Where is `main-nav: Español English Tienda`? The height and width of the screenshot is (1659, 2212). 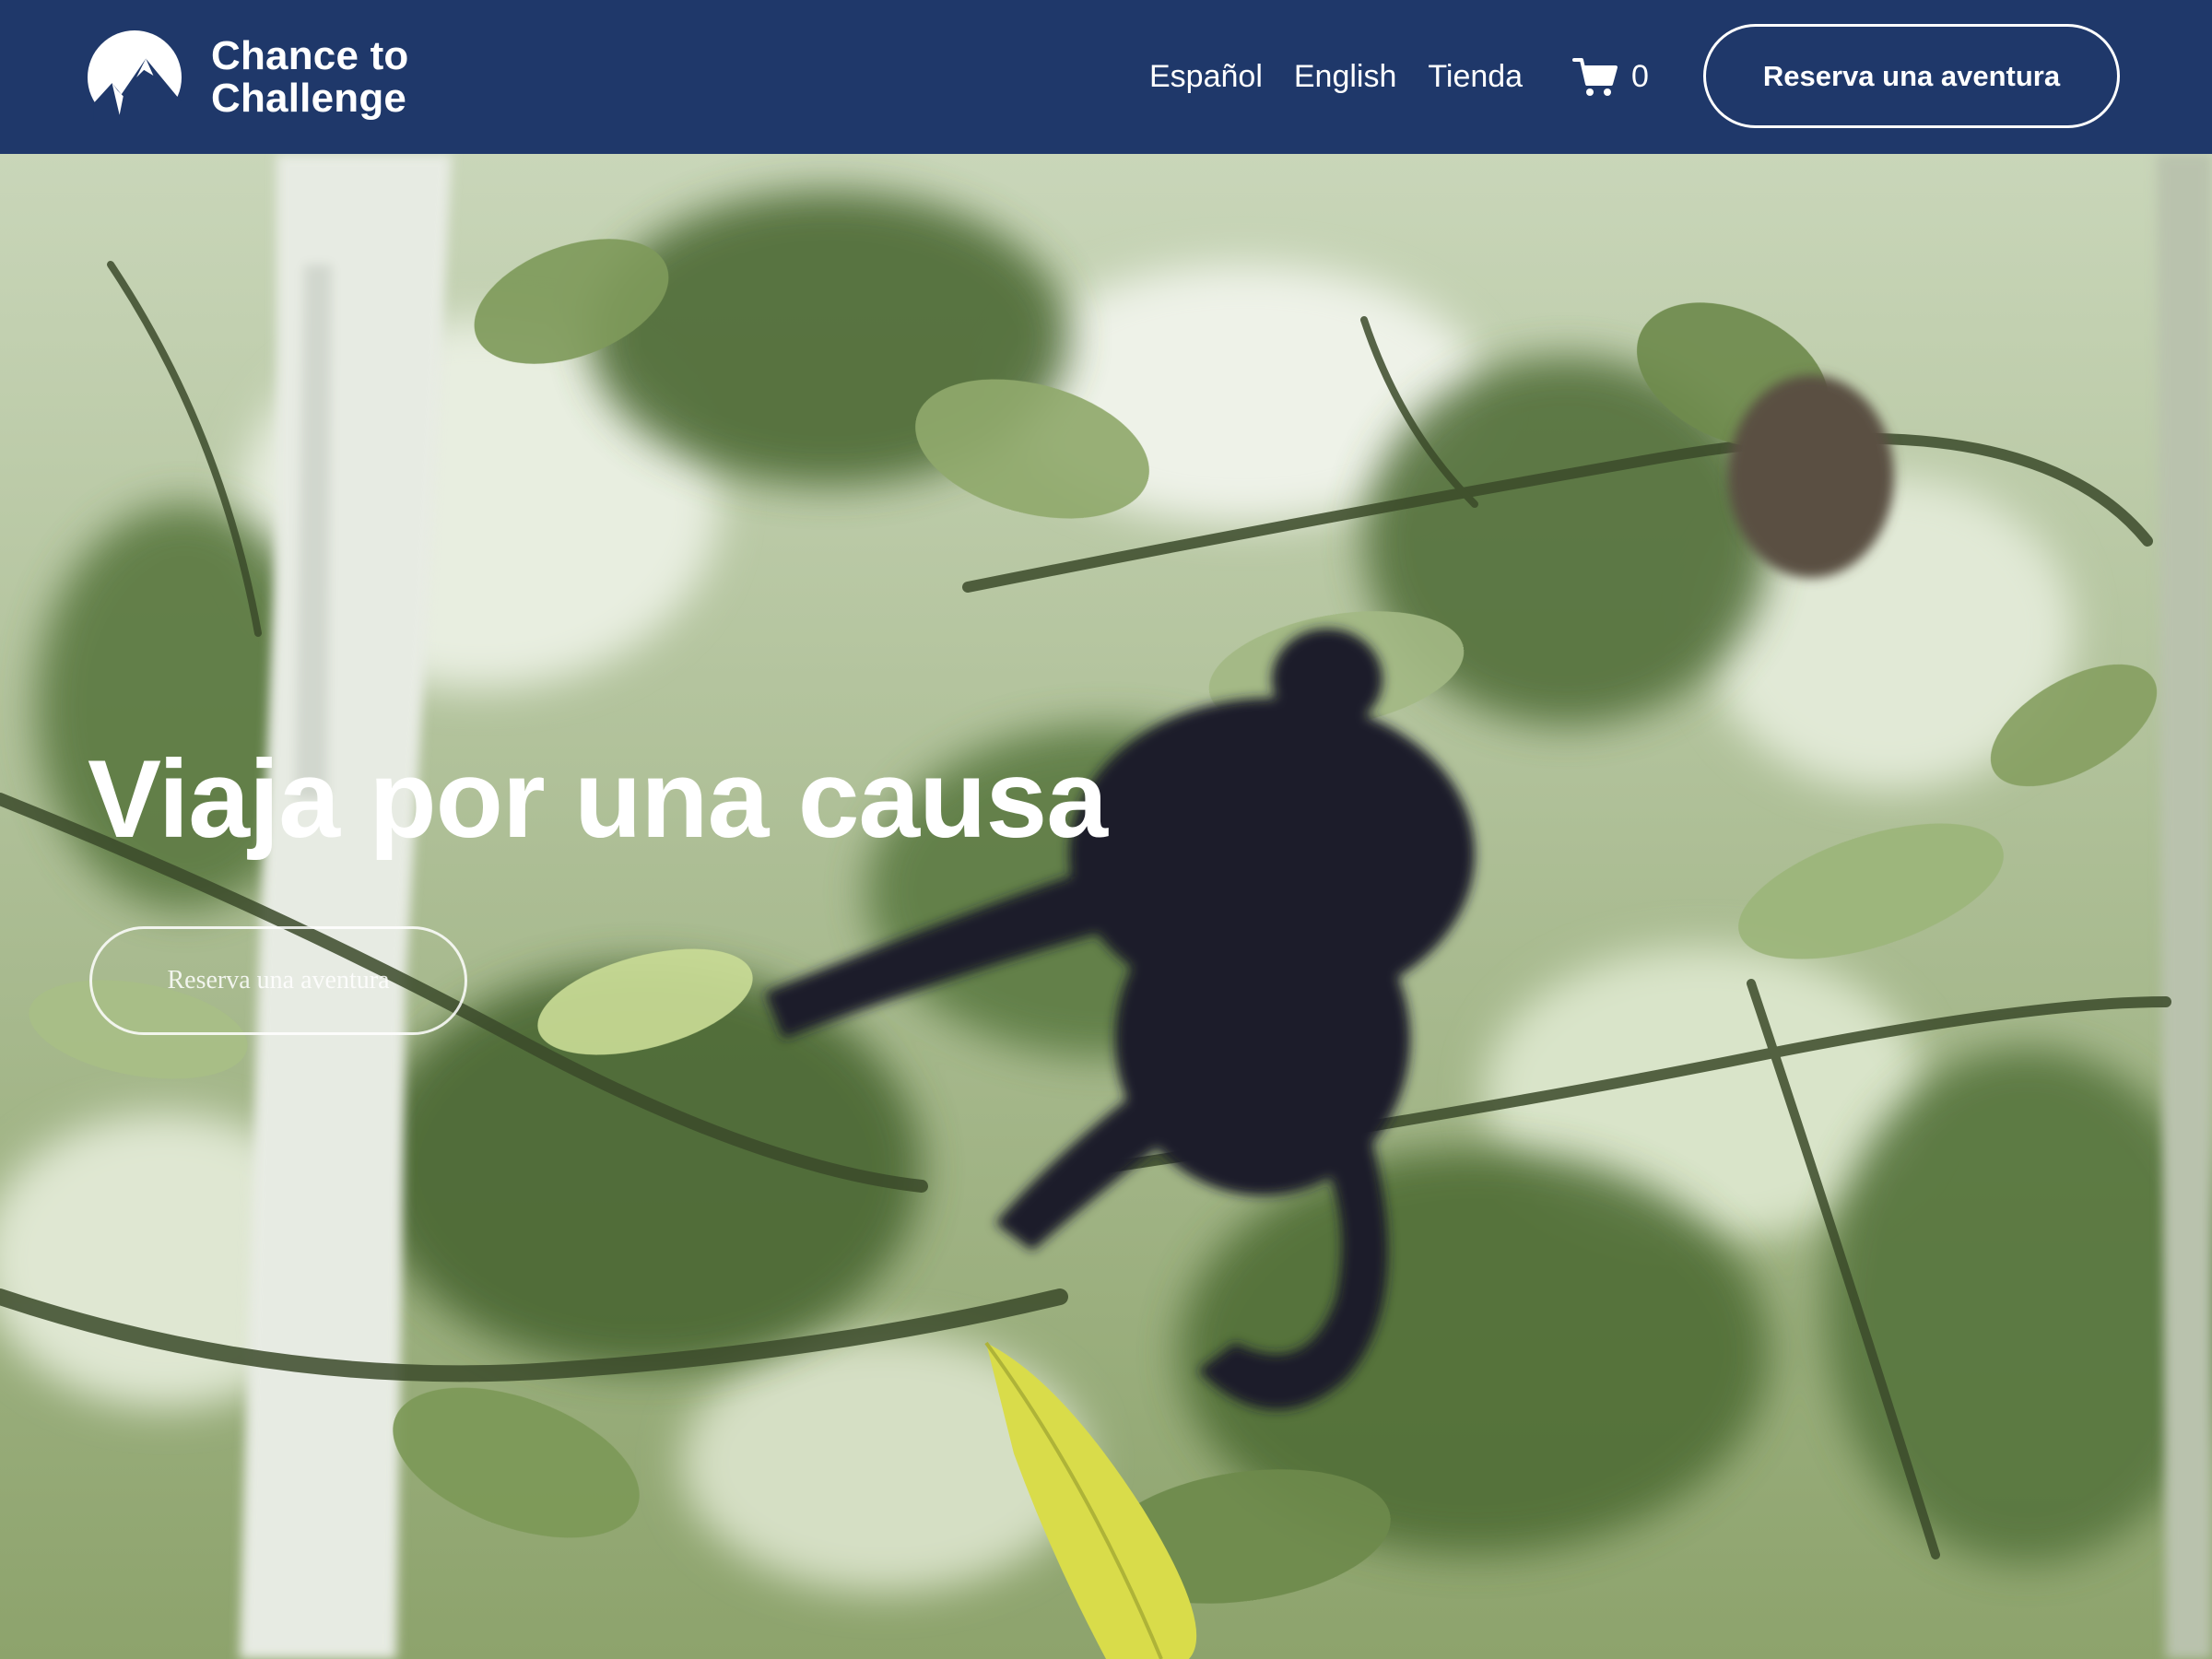 main-nav: Español English Tienda is located at coordinates (1351, 76).